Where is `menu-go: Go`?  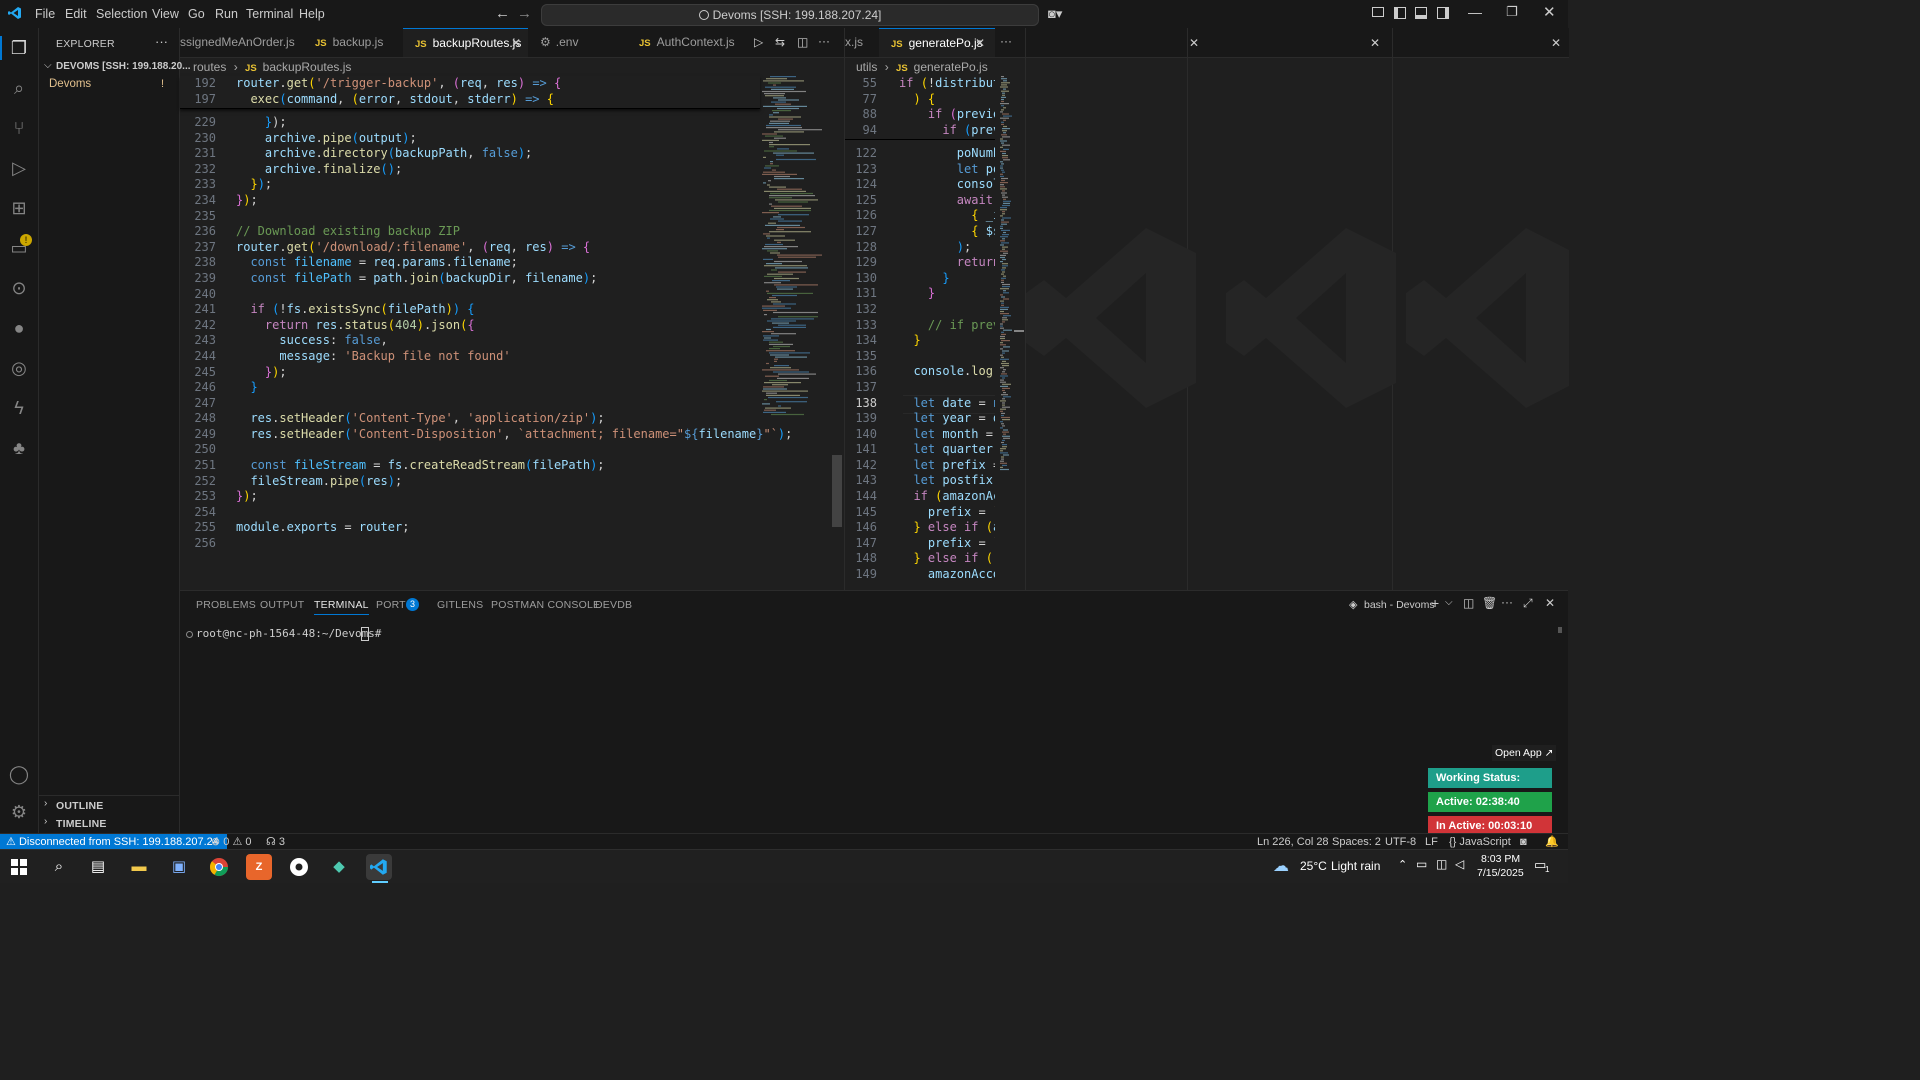 menu-go: Go is located at coordinates (196, 14).